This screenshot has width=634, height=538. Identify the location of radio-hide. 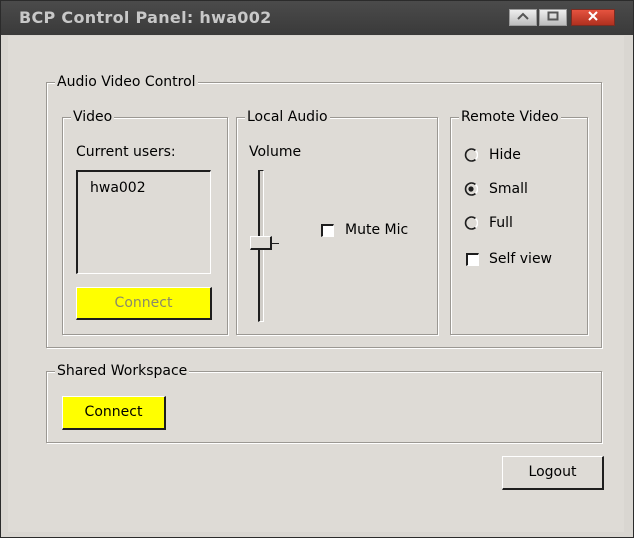
(471, 155).